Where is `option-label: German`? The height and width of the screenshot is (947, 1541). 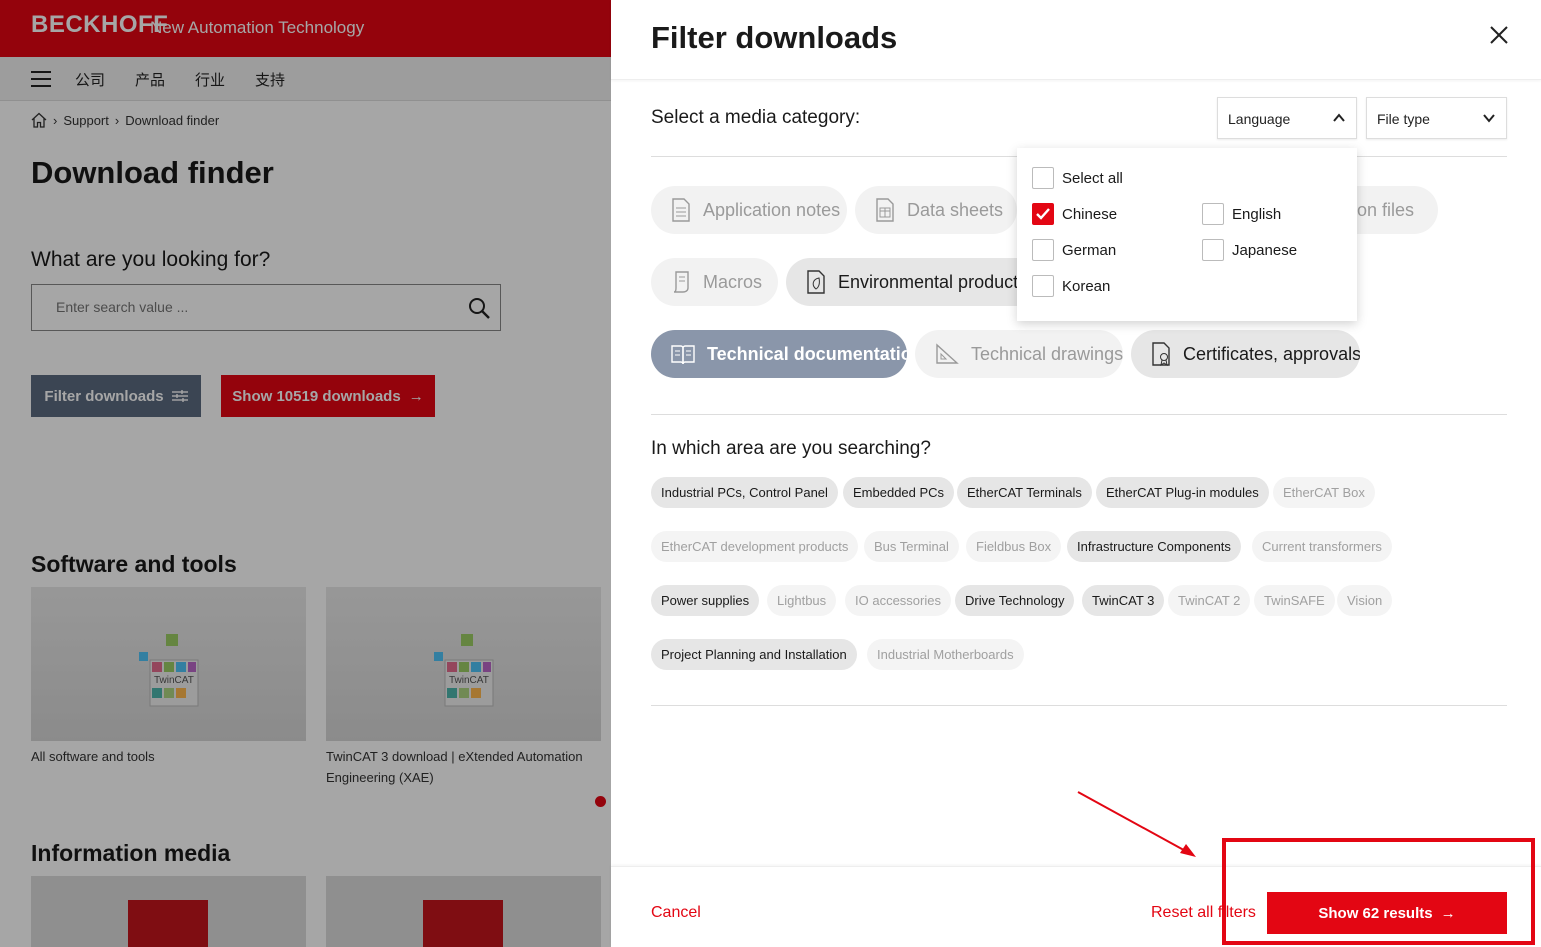
option-label: German is located at coordinates (1089, 250).